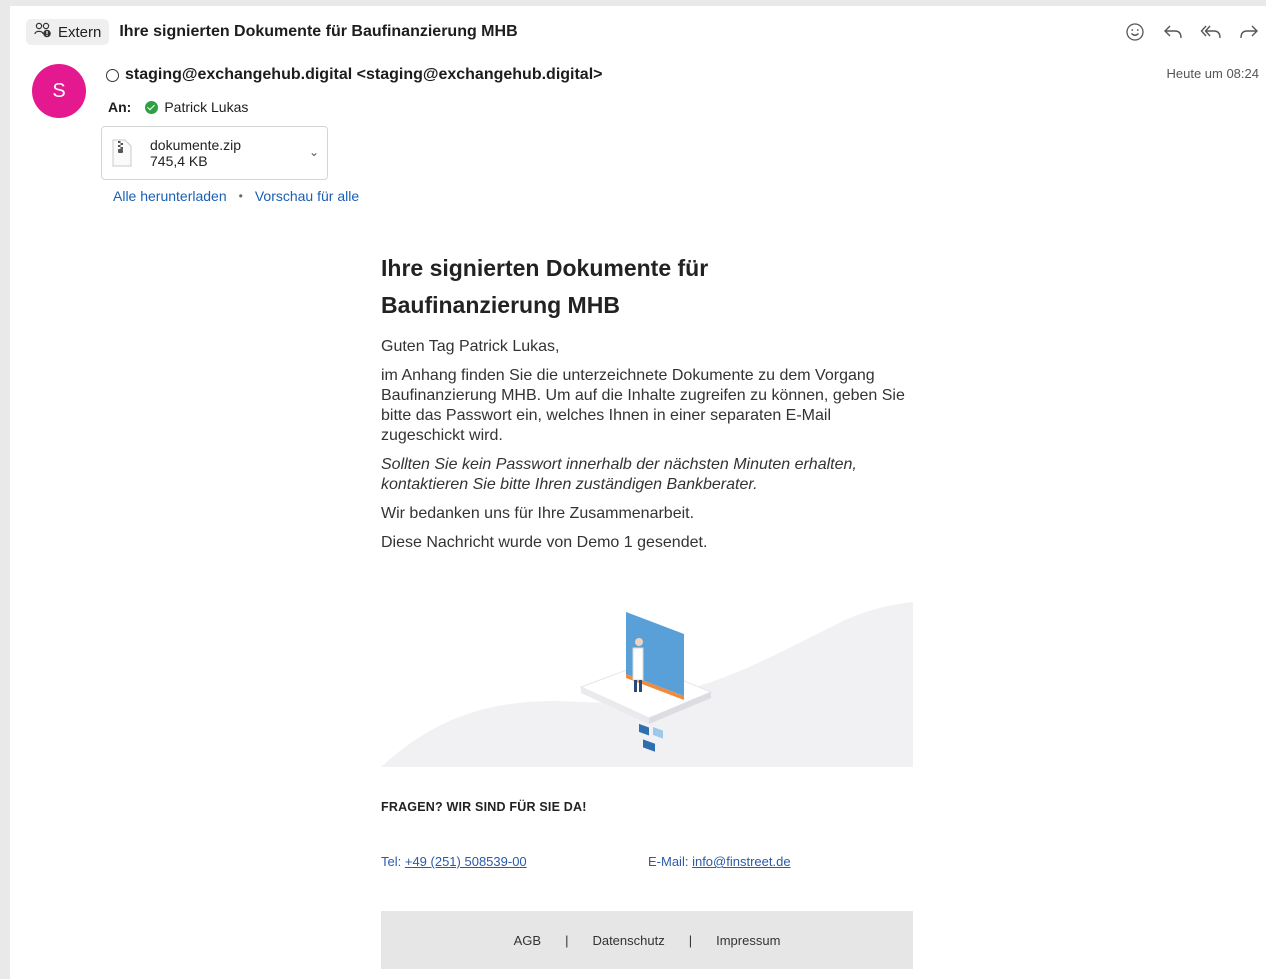 The height and width of the screenshot is (979, 1266). Describe the element at coordinates (748, 940) in the screenshot. I see `imprint-link: Impressum` at that location.